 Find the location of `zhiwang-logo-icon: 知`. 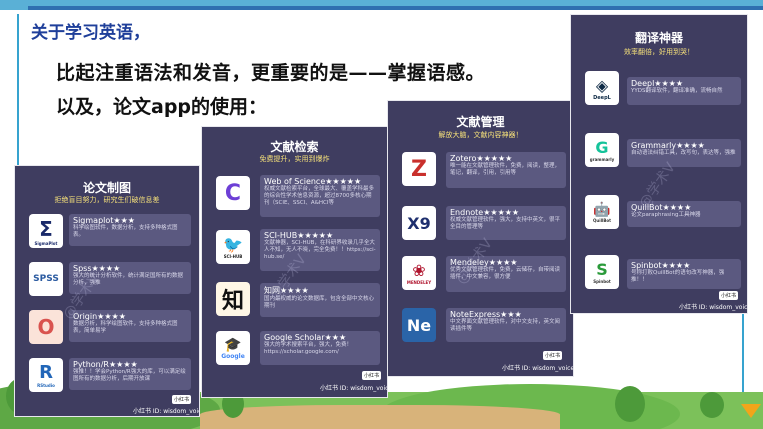

zhiwang-logo-icon: 知 is located at coordinates (233, 299).